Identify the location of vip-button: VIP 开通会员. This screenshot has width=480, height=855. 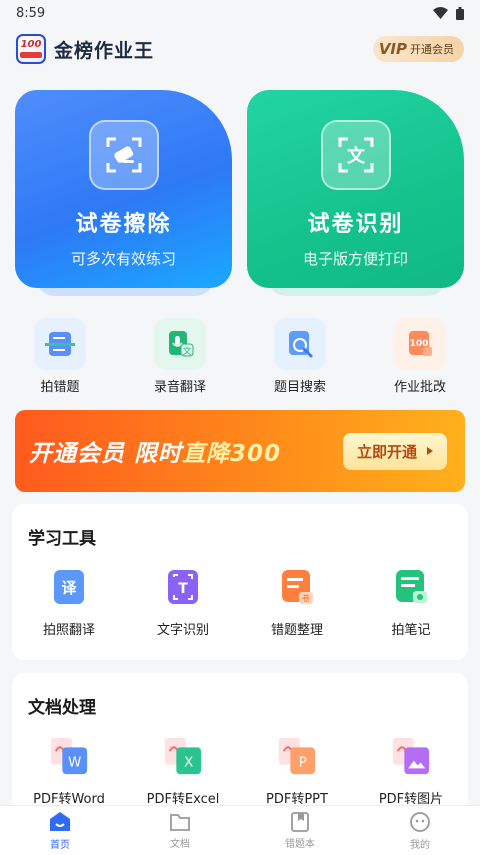
(418, 49).